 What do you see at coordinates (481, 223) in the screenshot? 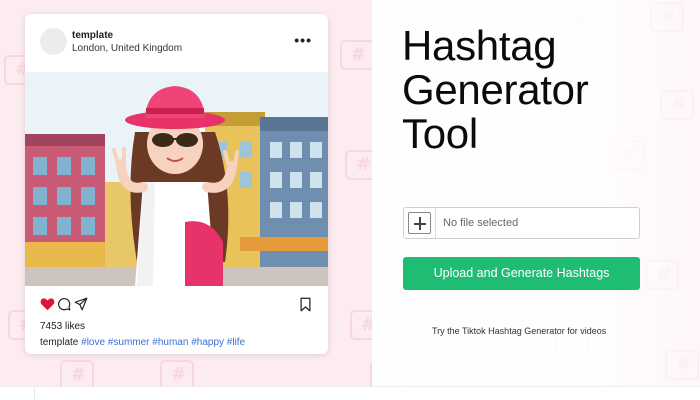
I see `file-placeholder: No file selected` at bounding box center [481, 223].